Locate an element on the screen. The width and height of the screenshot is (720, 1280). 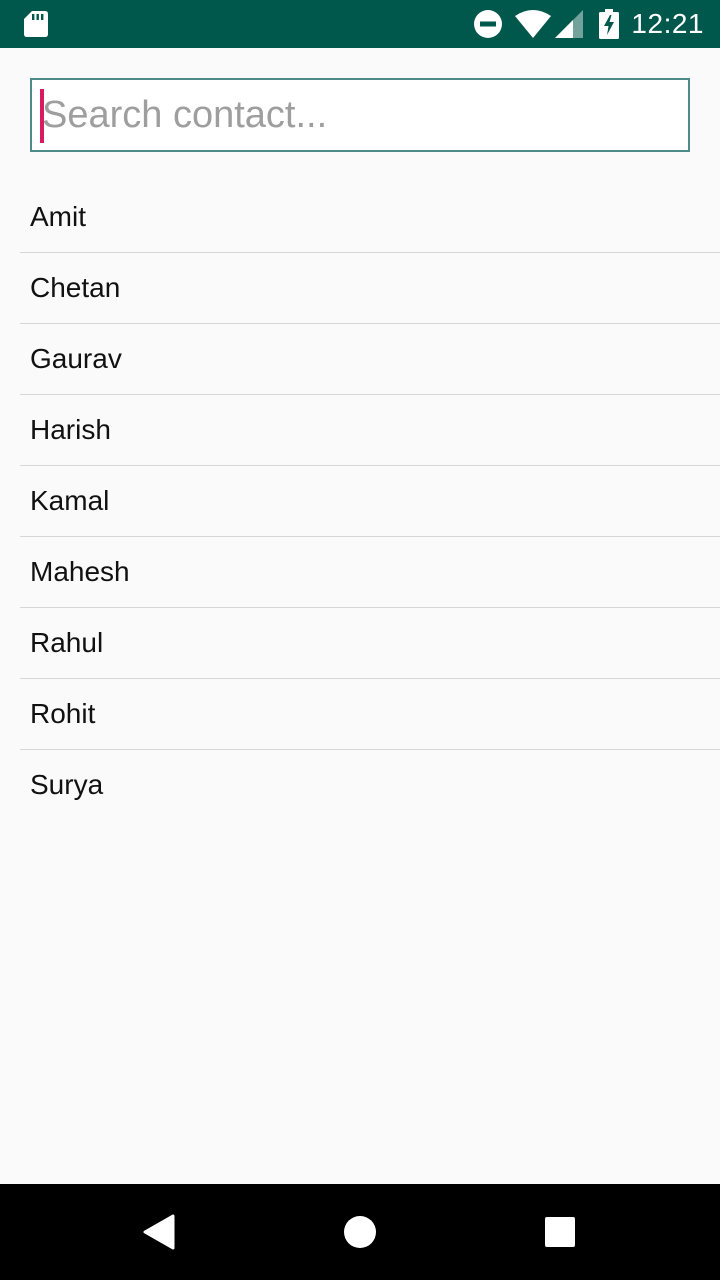
back-button is located at coordinates (160, 1232).